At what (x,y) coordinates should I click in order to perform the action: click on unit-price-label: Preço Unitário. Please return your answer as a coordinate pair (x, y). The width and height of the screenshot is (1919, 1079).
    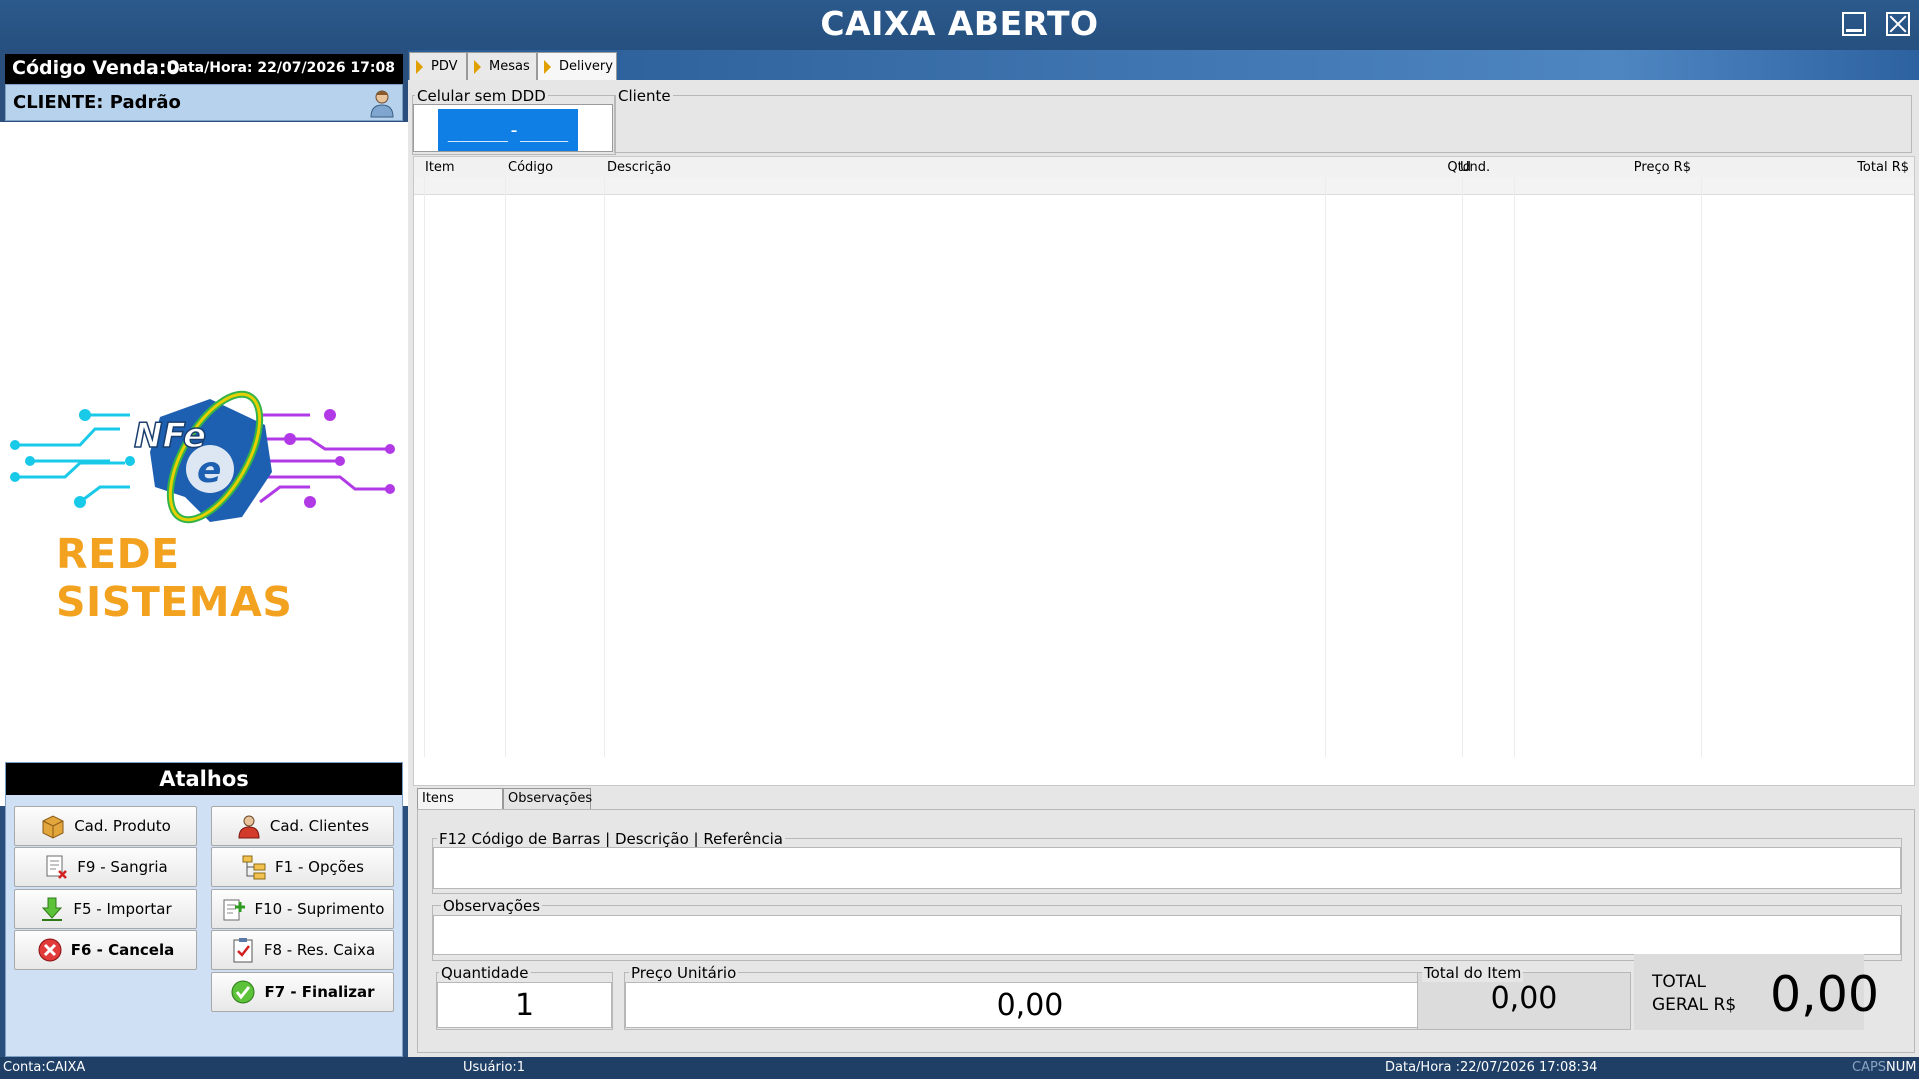
    Looking at the image, I should click on (684, 973).